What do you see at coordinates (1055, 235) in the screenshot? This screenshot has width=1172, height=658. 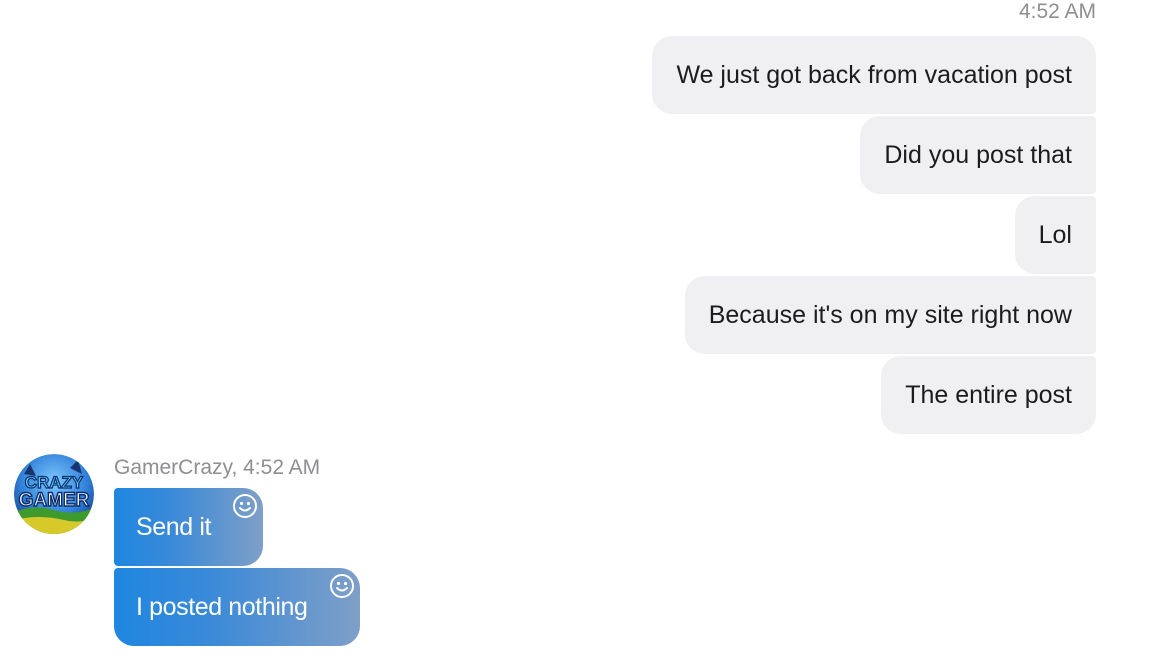 I see `outgoing-message-bubble: Lol` at bounding box center [1055, 235].